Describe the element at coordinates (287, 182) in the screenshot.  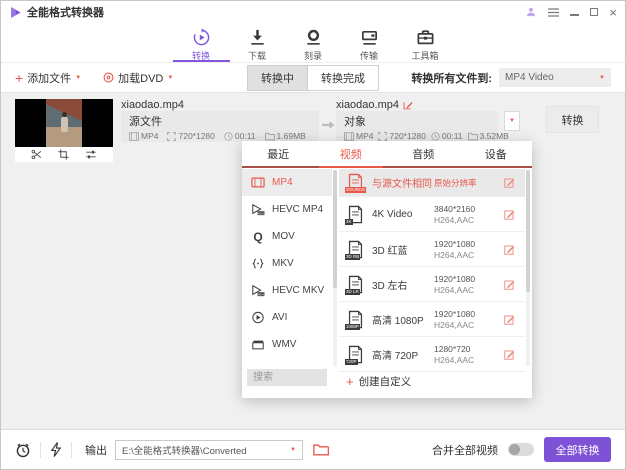
I see `format-item-mp4: MP4` at that location.